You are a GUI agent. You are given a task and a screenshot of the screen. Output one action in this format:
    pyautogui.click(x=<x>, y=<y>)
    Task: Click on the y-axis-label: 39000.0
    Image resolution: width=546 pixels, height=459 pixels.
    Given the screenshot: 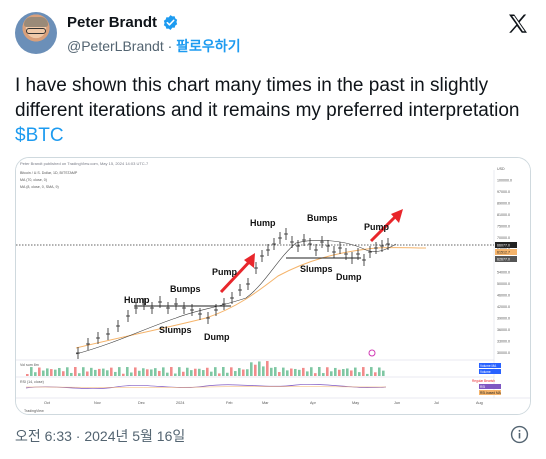 What is the action you would take?
    pyautogui.click(x=503, y=319)
    